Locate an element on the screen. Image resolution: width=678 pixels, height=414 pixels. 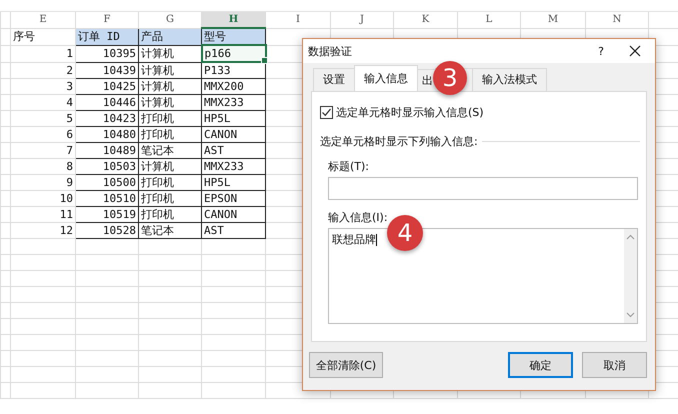
table-cell: 9 is located at coordinates (43, 182).